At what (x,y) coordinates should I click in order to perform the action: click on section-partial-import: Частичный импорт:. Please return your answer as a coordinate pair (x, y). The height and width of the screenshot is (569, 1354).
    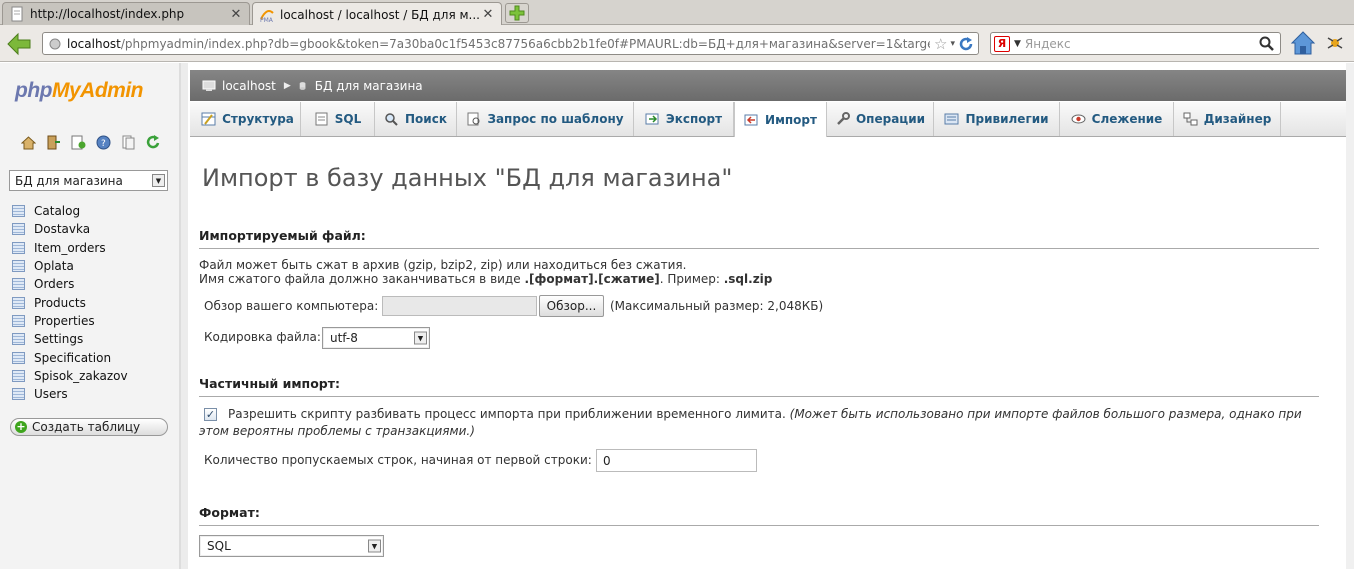
    Looking at the image, I should click on (759, 386).